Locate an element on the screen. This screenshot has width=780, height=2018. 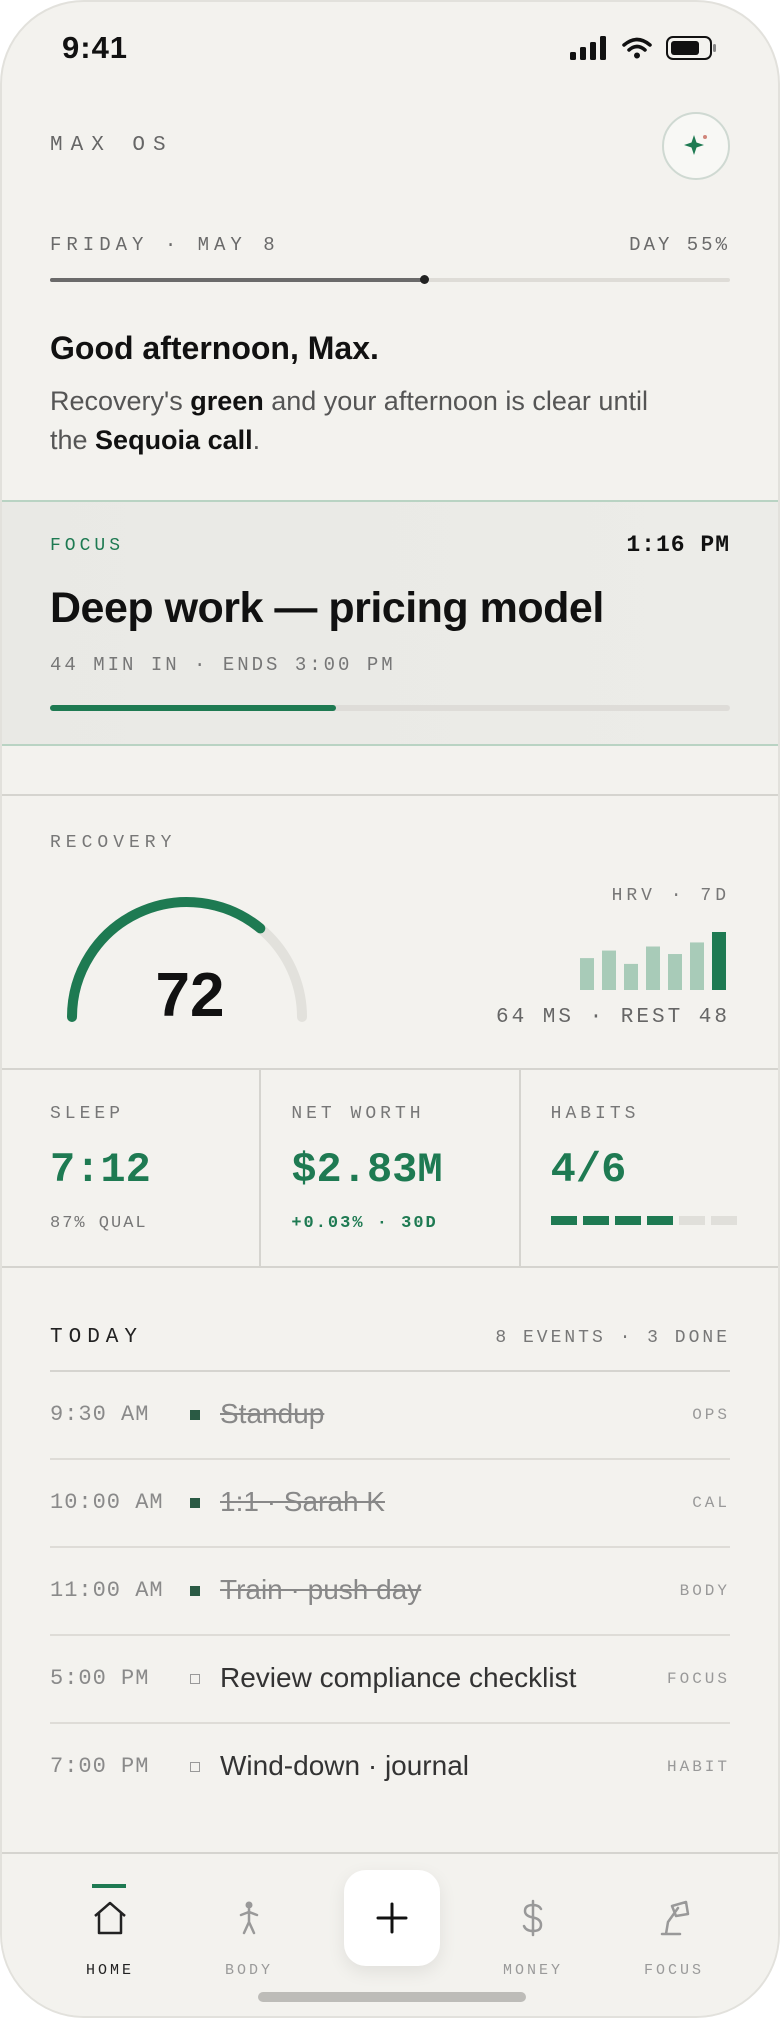
date-row: FRIDAY · MAY 8 DAY 55% is located at coordinates (390, 245).